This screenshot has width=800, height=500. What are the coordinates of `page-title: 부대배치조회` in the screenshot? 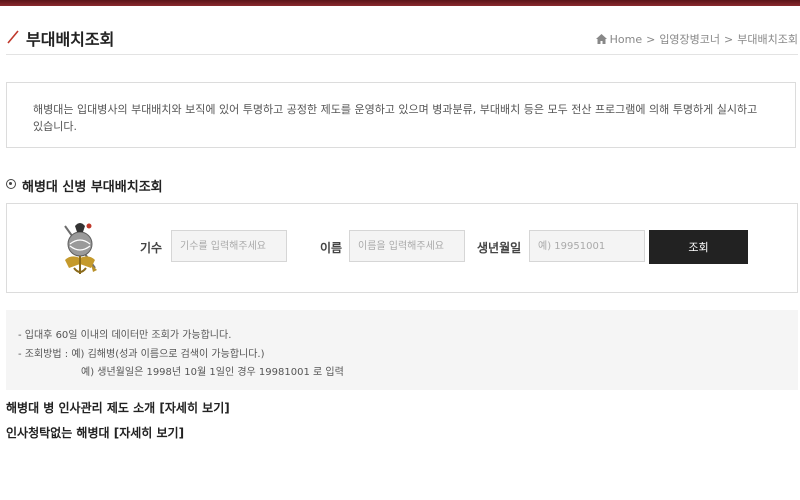 It's located at (70, 39).